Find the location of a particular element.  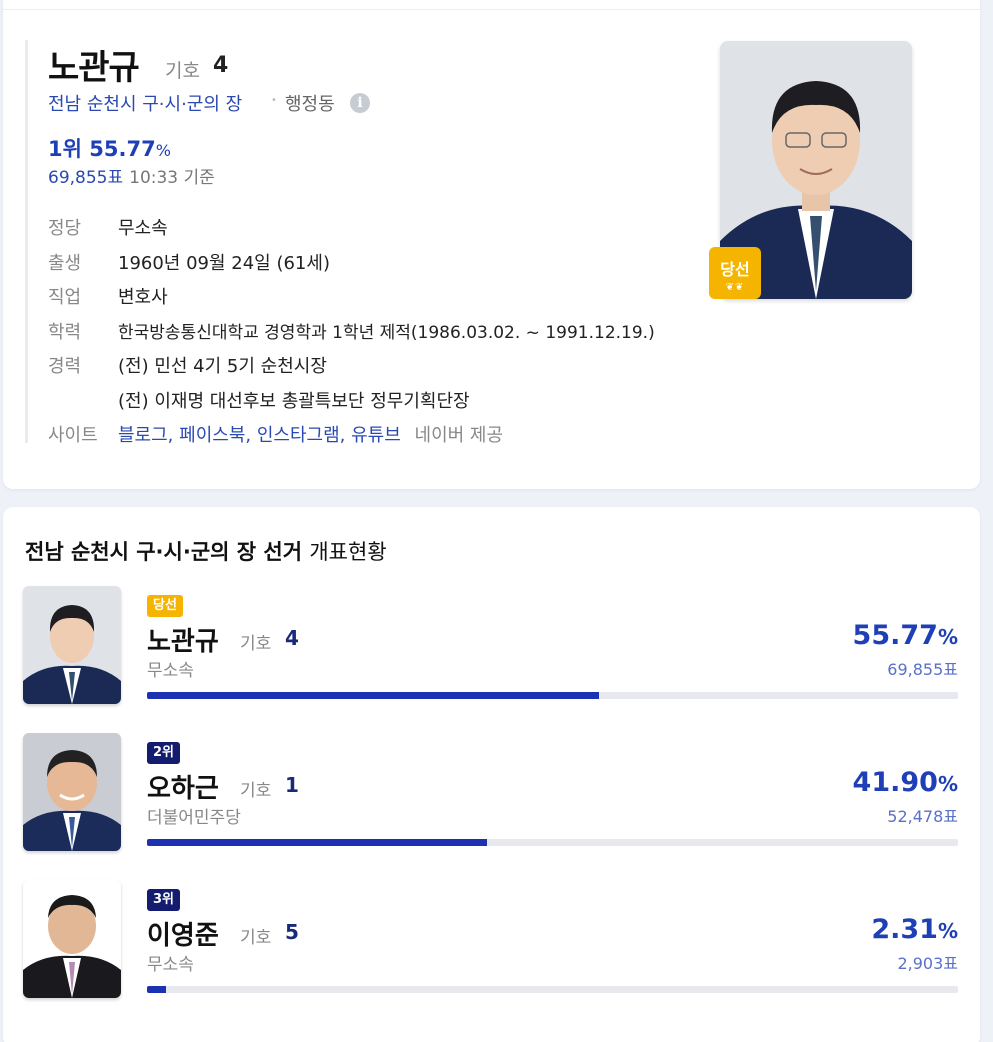

candidate-row: 3위 이영준 기호 5 무소속 2.31% 2,903표 is located at coordinates (490, 942).